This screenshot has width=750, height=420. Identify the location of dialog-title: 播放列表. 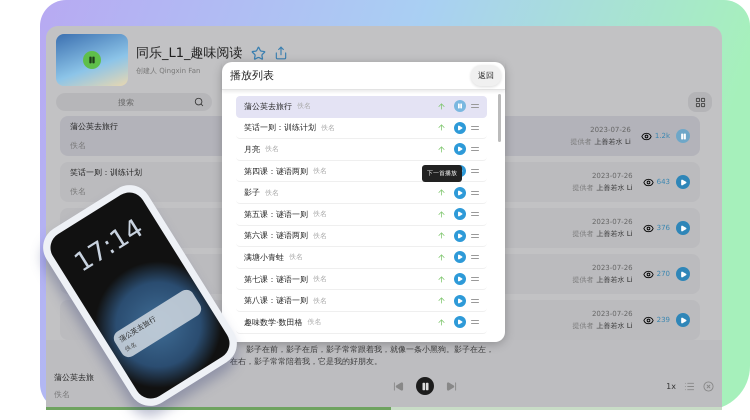
(252, 75).